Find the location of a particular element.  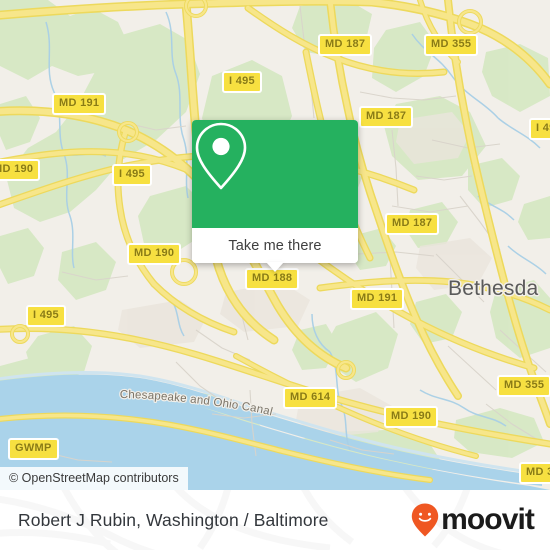

take-me-there-label: Take me there is located at coordinates (275, 245).